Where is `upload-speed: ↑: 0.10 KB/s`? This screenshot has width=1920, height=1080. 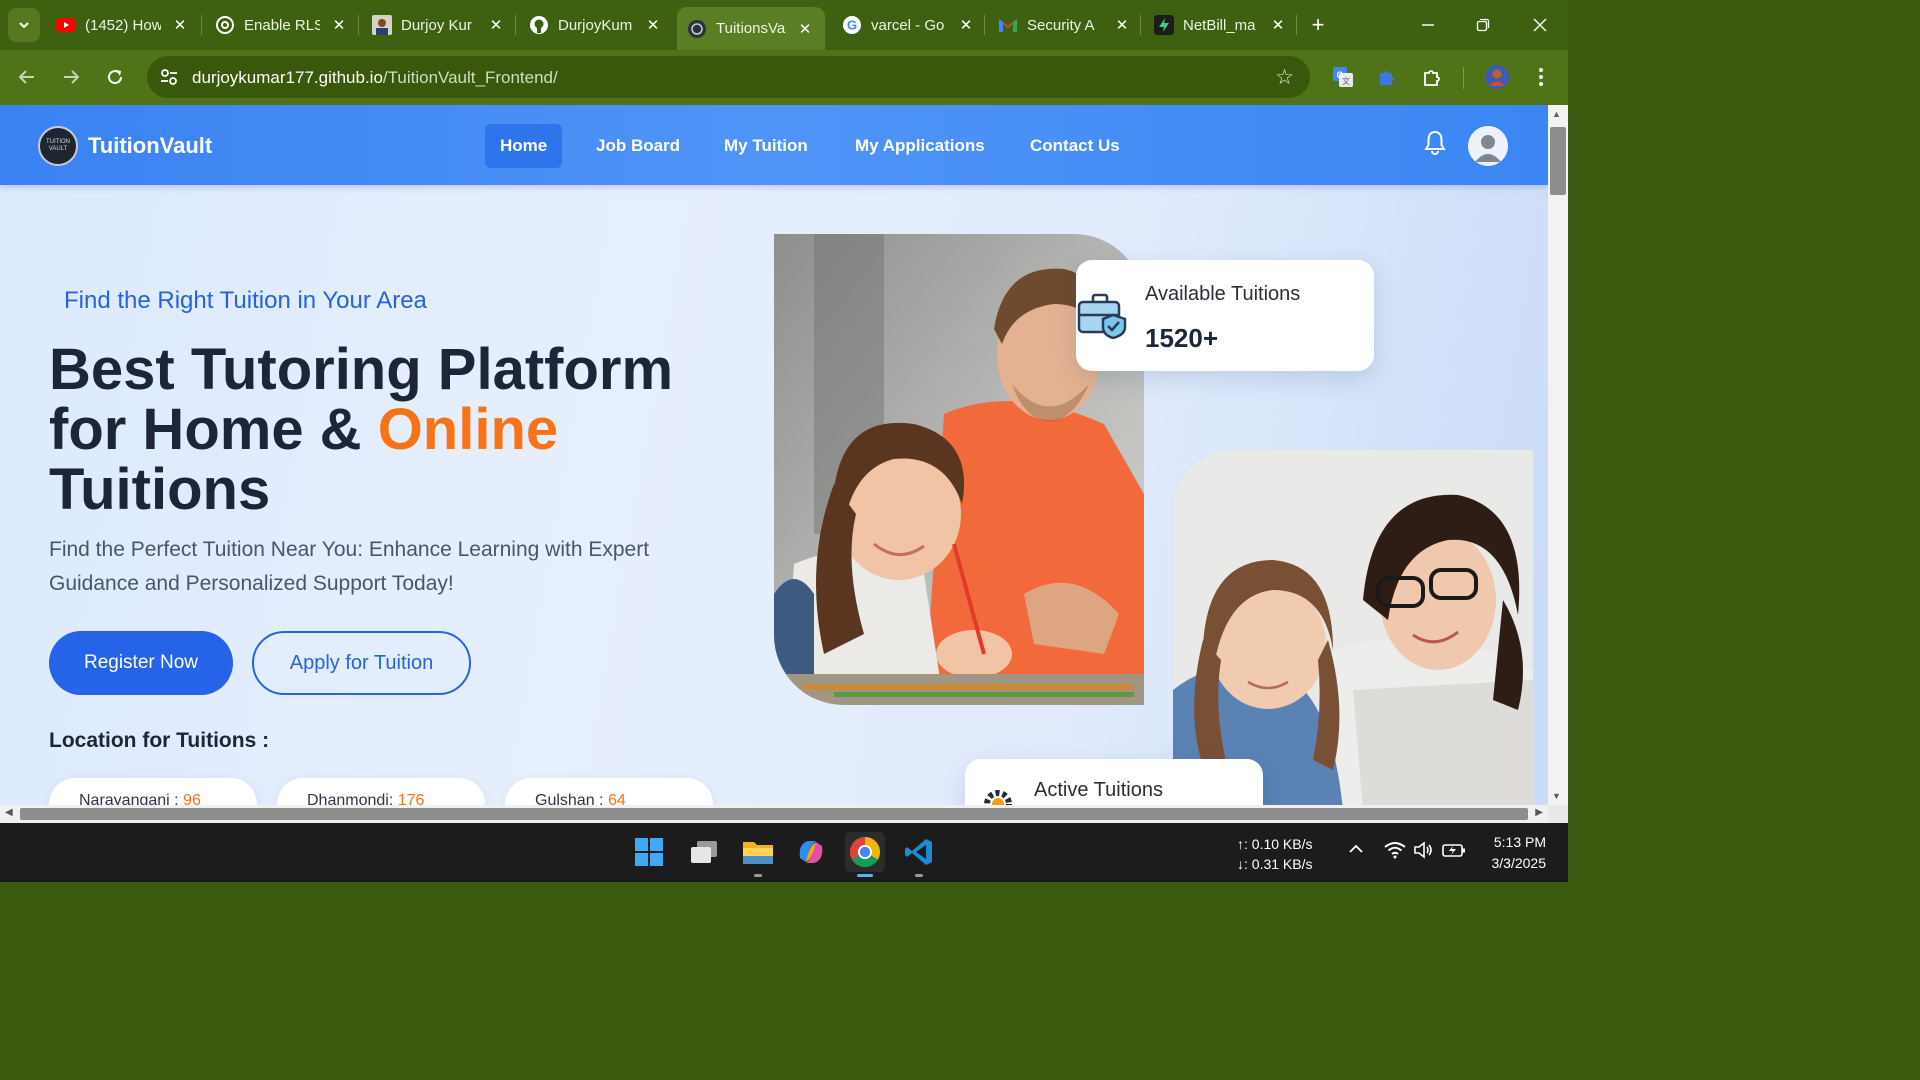
upload-speed: ↑: 0.10 KB/s is located at coordinates (1275, 844).